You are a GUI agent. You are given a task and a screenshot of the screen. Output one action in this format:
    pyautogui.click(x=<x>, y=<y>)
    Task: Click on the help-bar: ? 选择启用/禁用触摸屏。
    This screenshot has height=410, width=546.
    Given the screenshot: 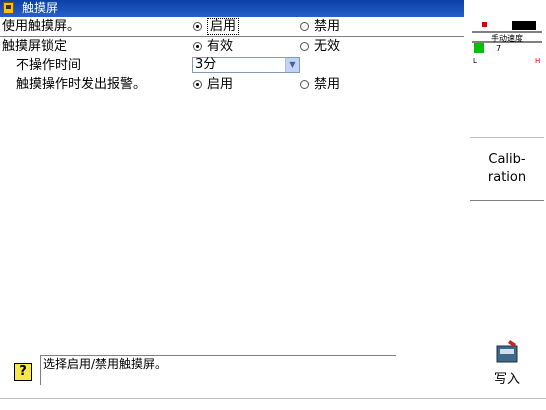 What is the action you would take?
    pyautogui.click(x=206, y=371)
    